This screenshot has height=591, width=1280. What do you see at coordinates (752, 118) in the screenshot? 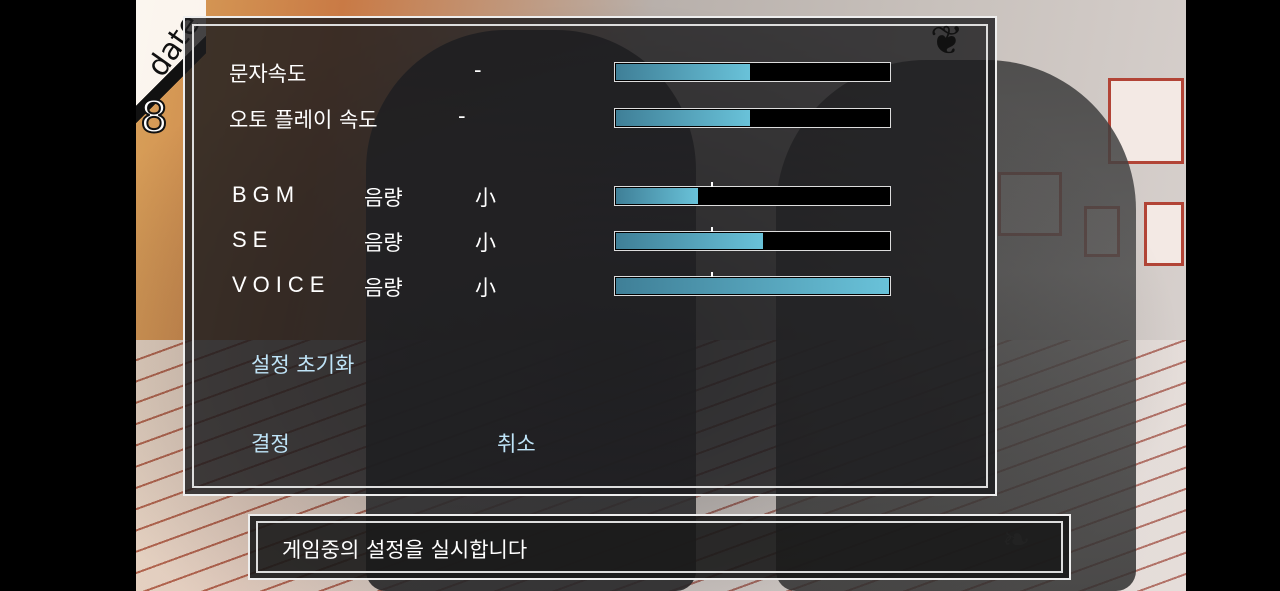
I see `auto-speed-slider` at bounding box center [752, 118].